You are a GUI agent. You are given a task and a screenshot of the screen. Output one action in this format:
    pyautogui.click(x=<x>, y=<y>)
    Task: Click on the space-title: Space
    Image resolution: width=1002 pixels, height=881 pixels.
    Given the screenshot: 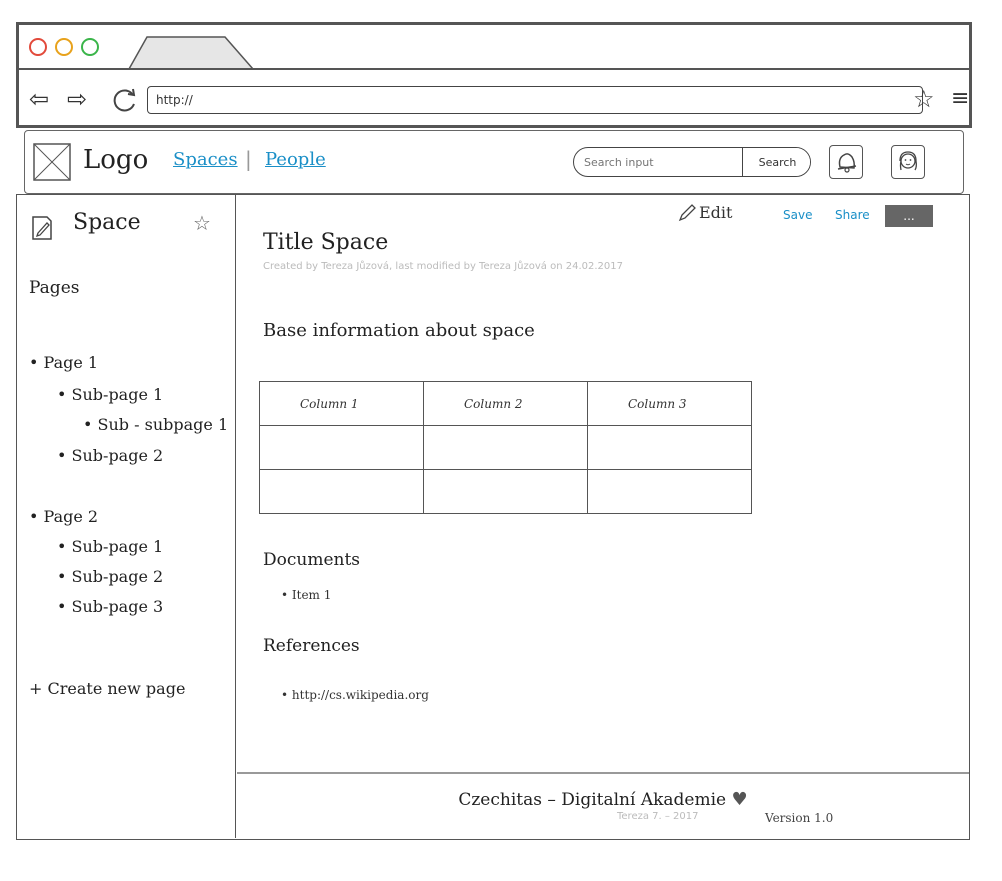 What is the action you would take?
    pyautogui.click(x=107, y=222)
    